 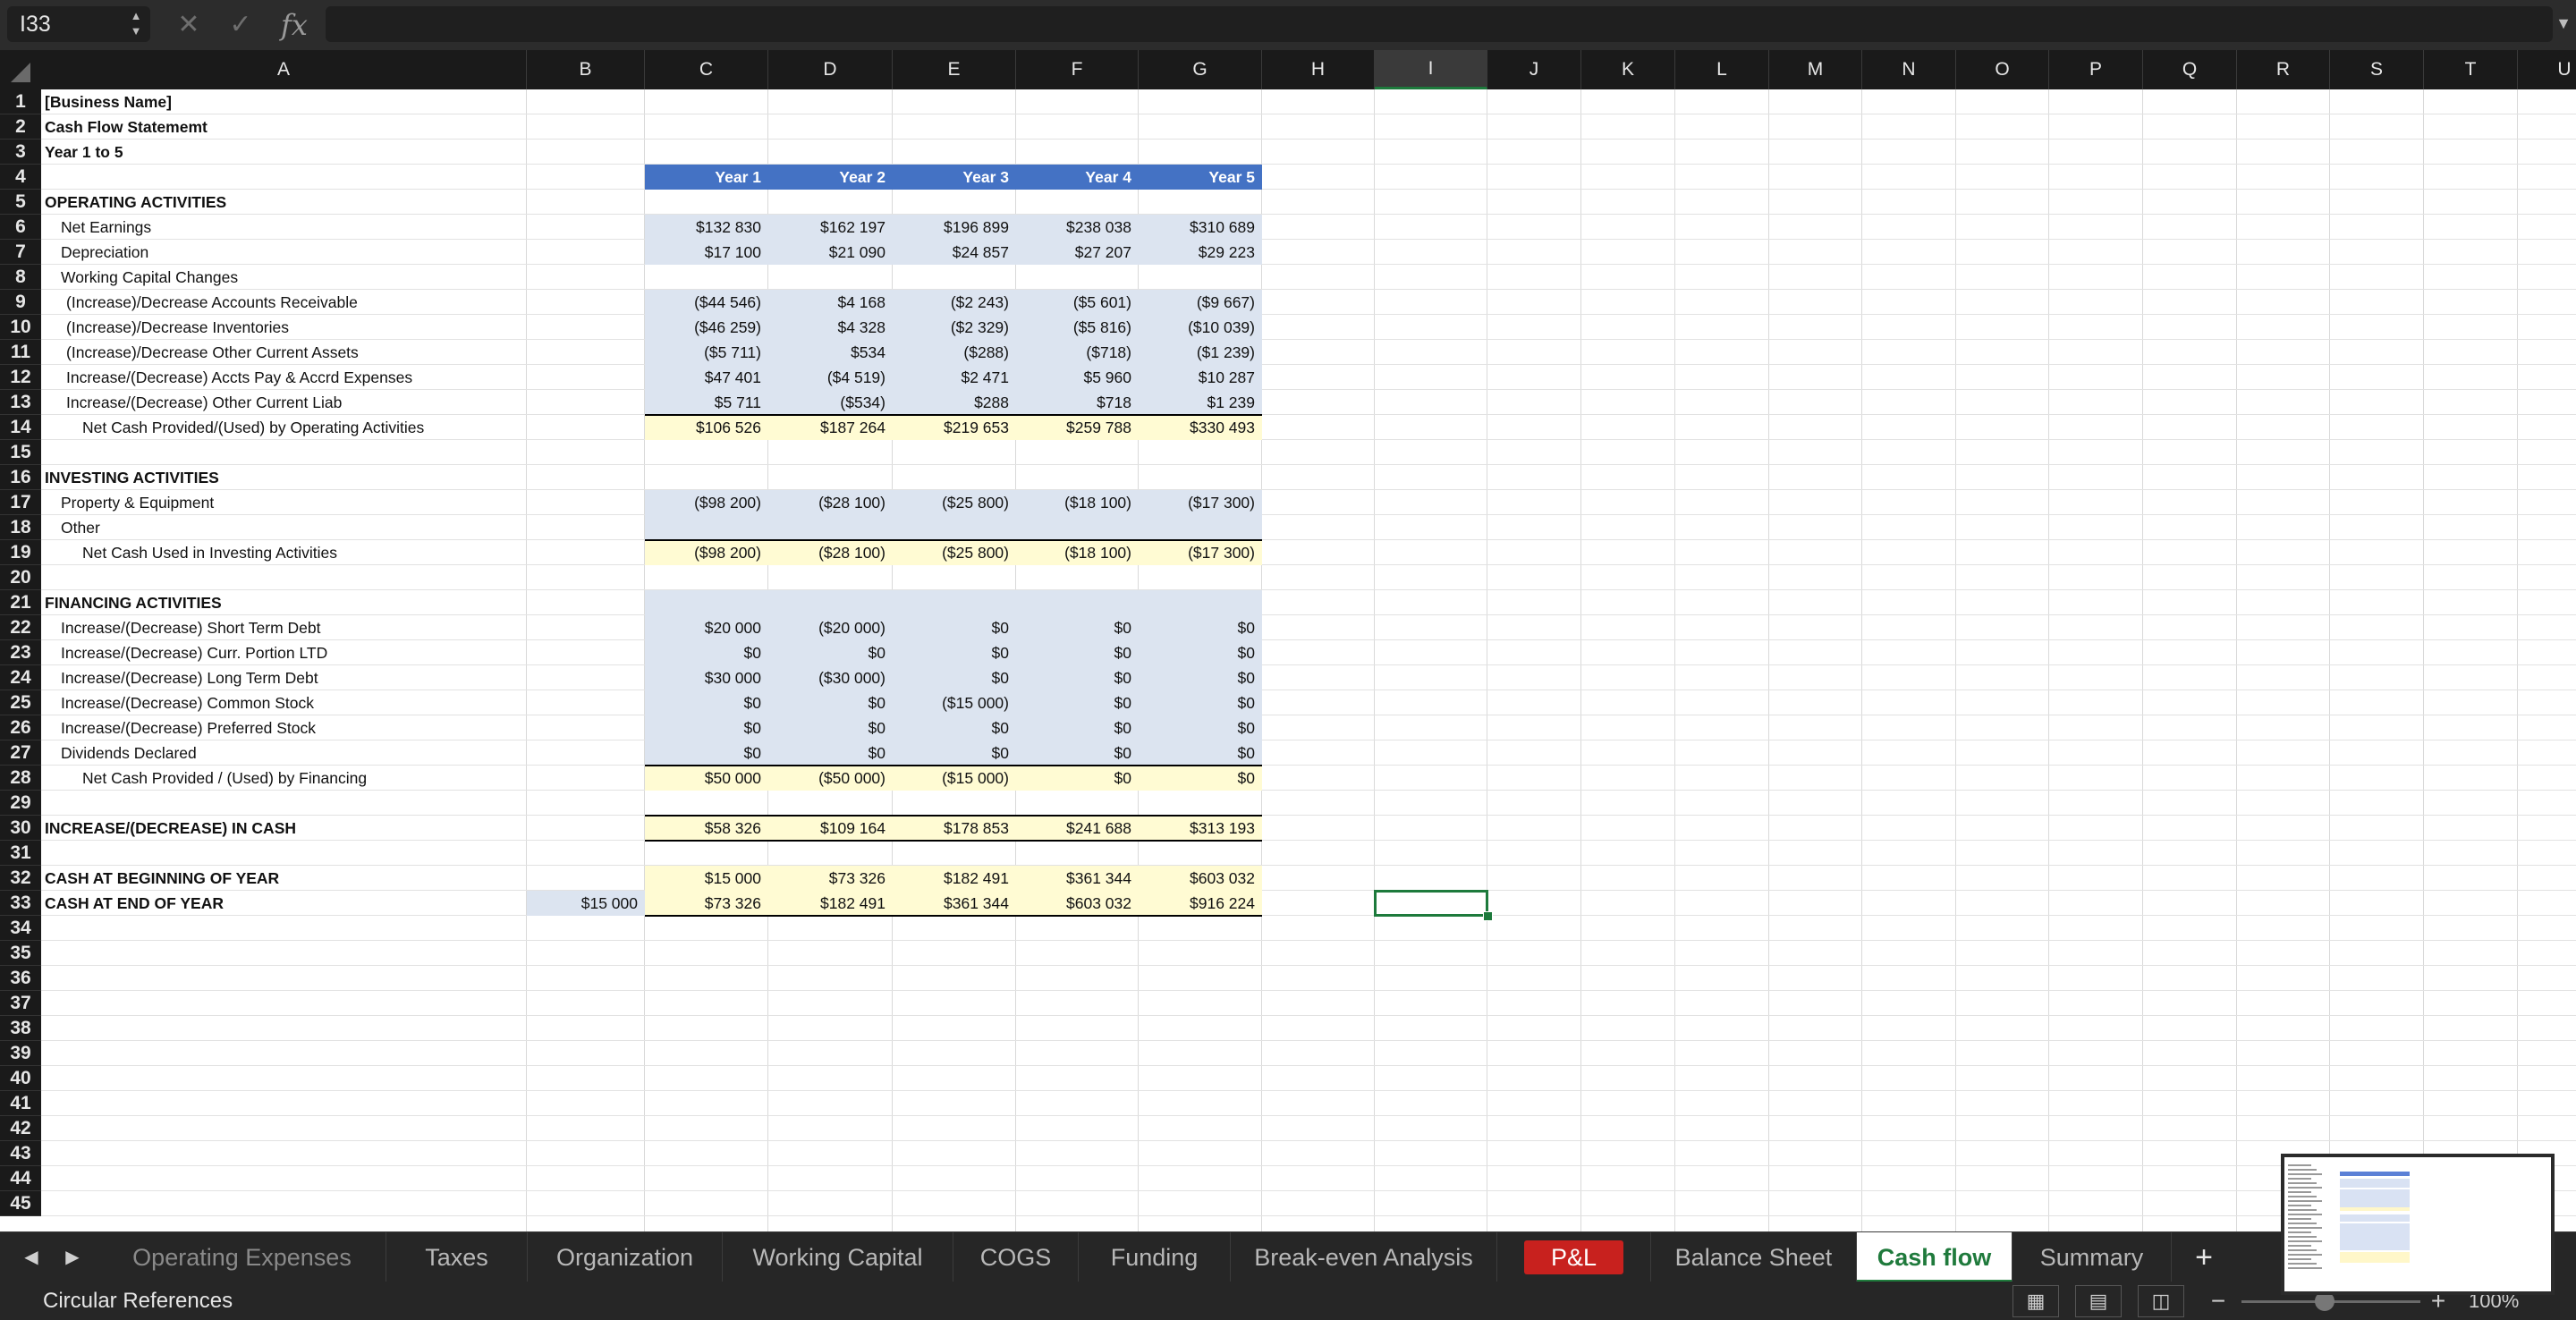 I want to click on page-layout-icon: ▤, so click(x=2098, y=1301).